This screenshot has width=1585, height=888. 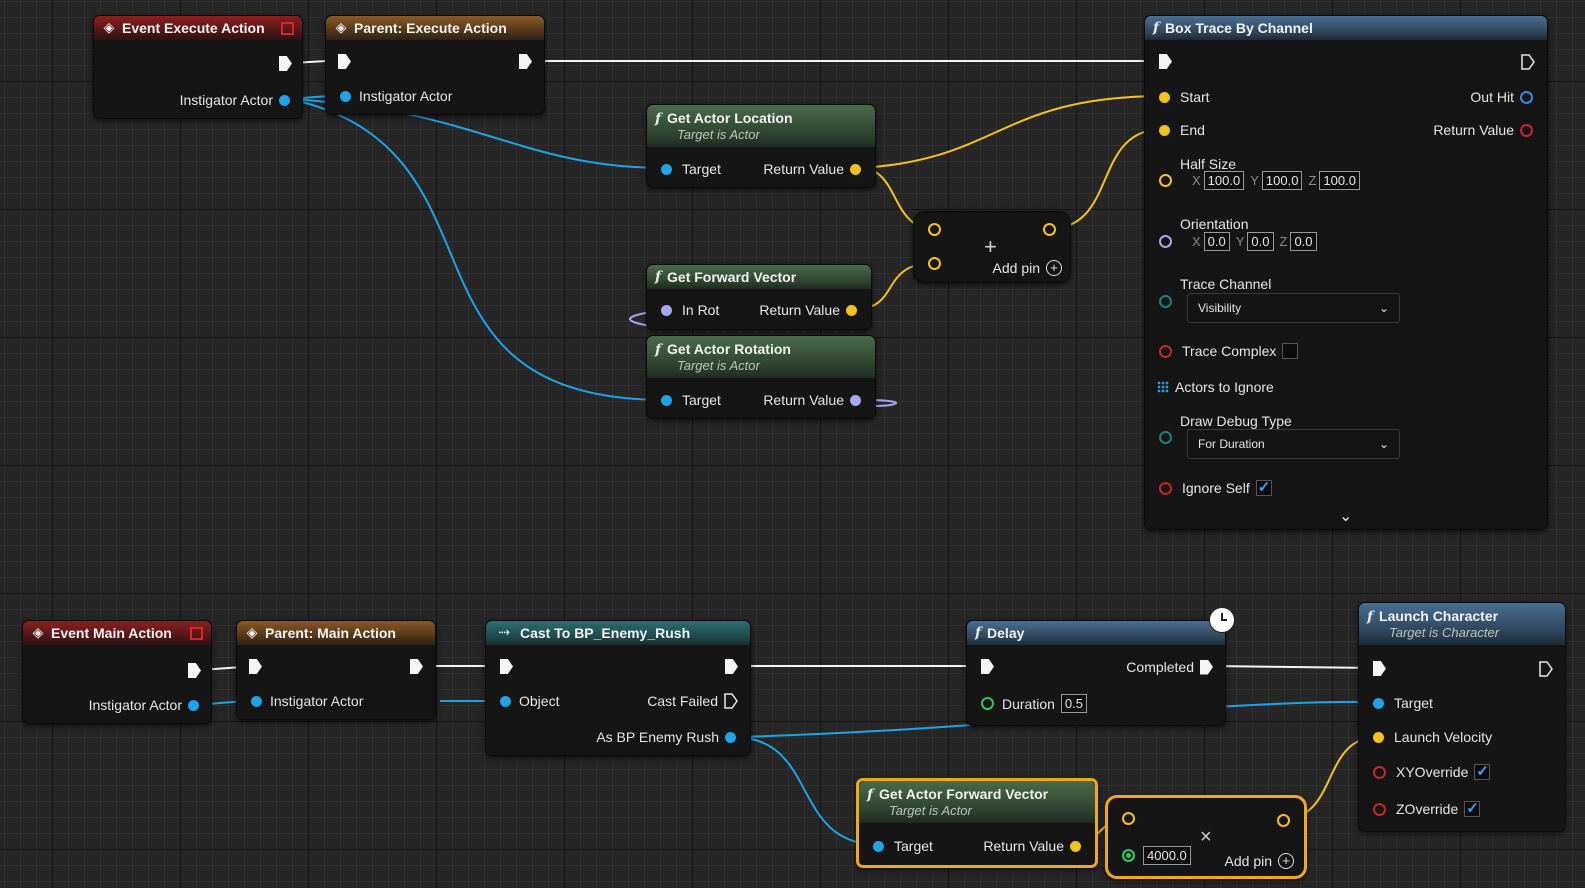 What do you see at coordinates (692, 701) in the screenshot?
I see `cast-failed-pin: Cast Failed` at bounding box center [692, 701].